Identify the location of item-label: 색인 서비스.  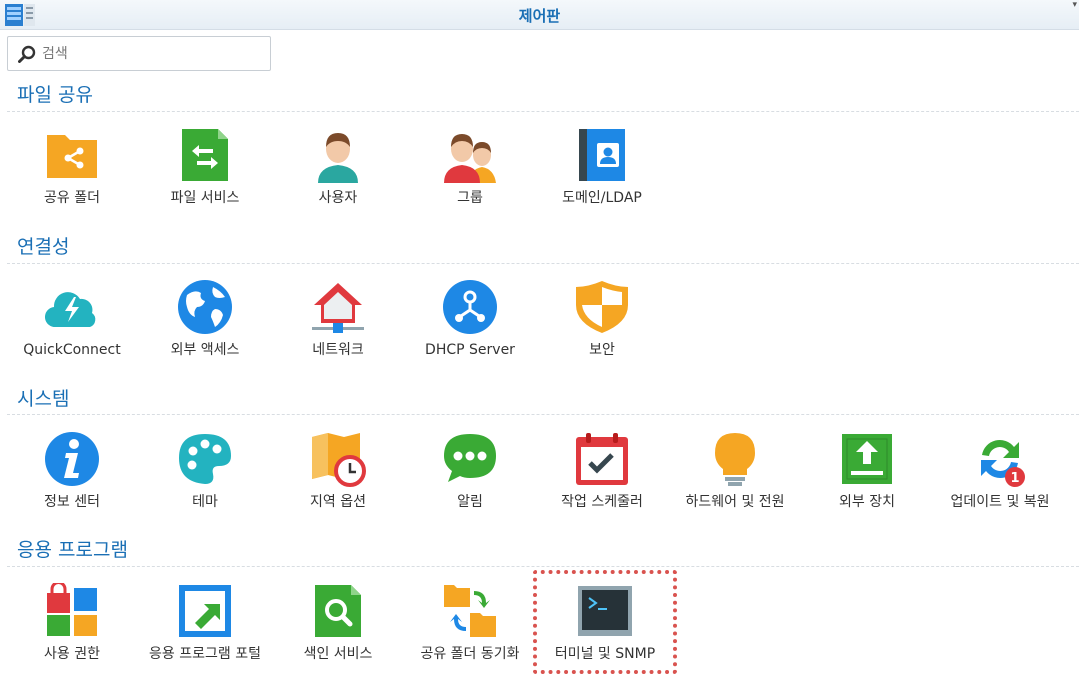
(338, 654).